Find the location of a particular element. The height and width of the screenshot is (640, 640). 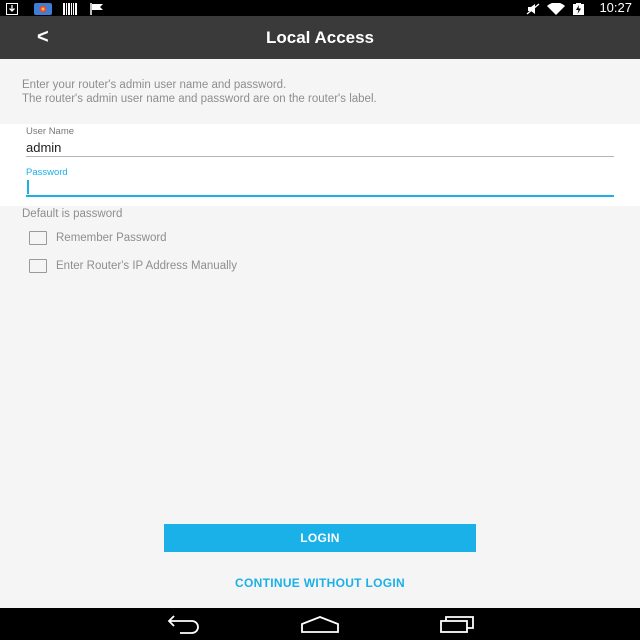

page-title: Local Access is located at coordinates (320, 37).